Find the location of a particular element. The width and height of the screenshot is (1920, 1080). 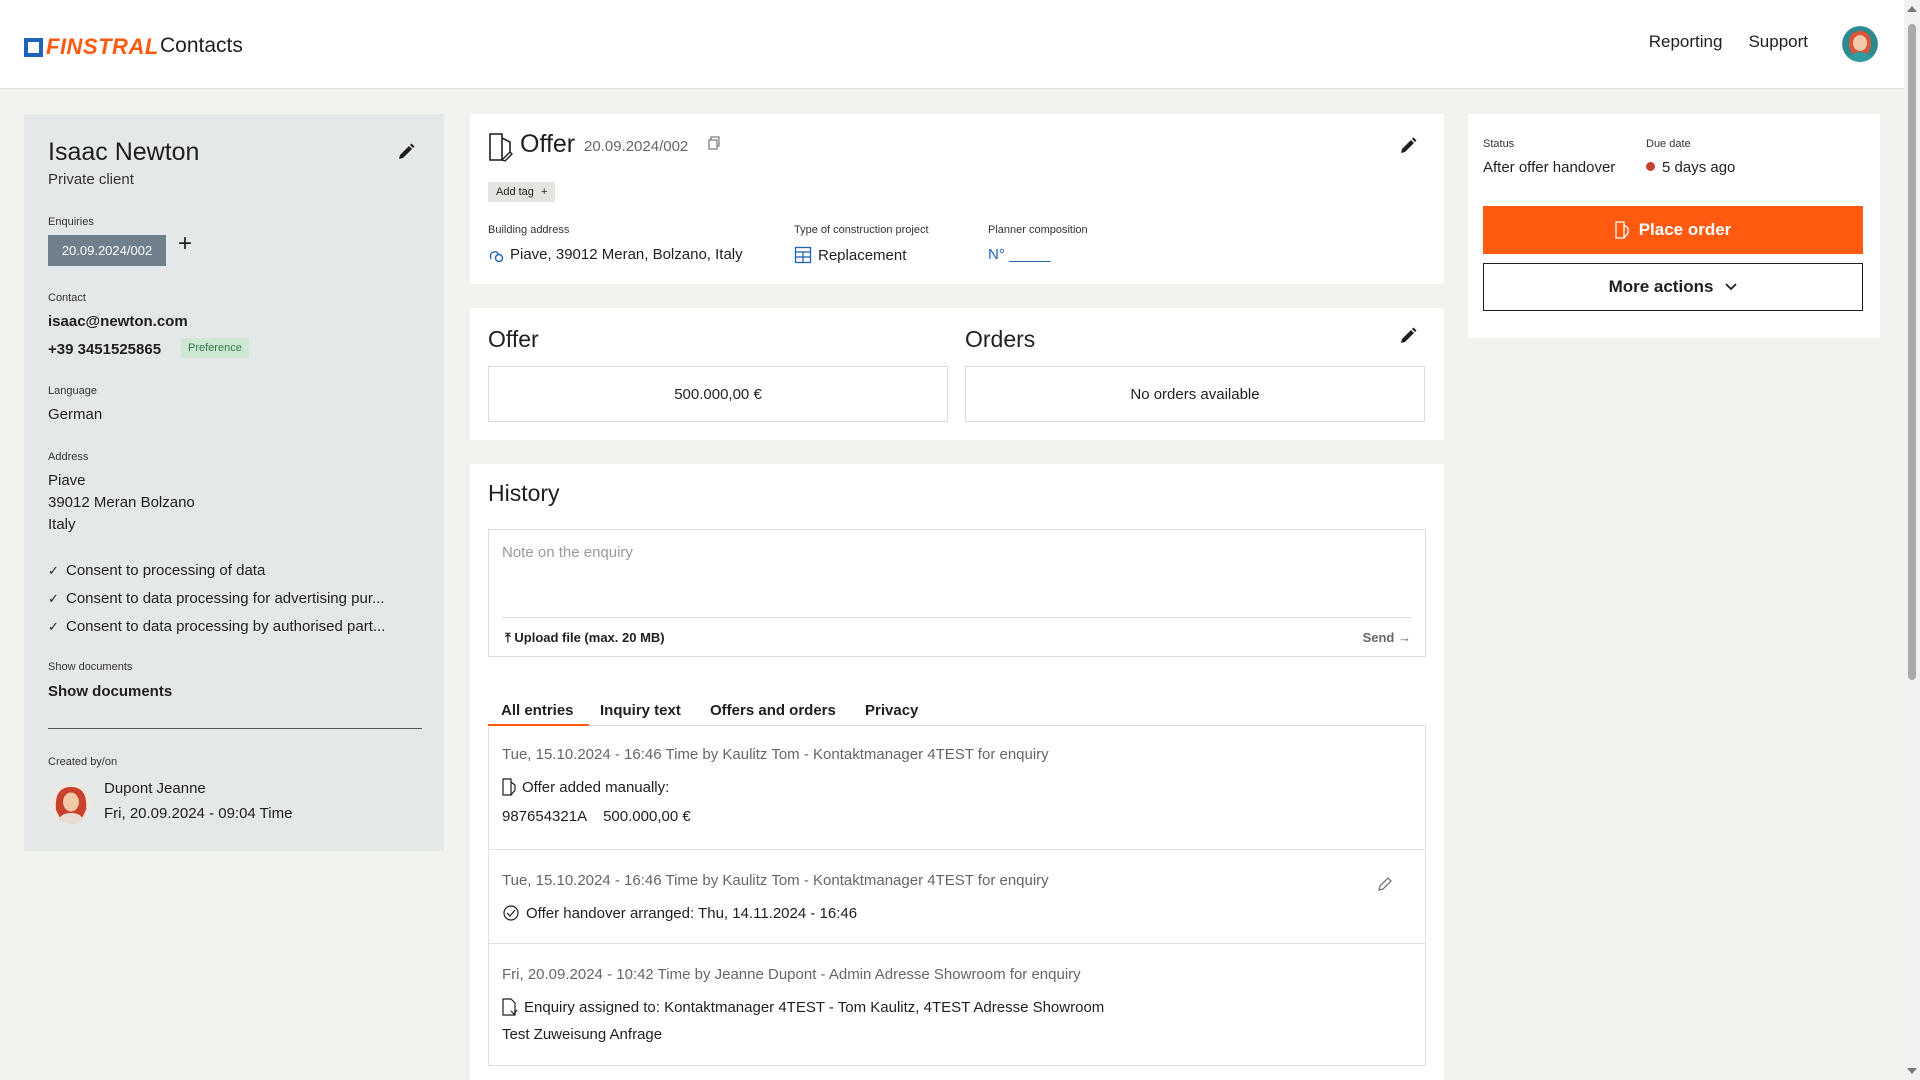

more-actions-label: More actions is located at coordinates (1661, 286).